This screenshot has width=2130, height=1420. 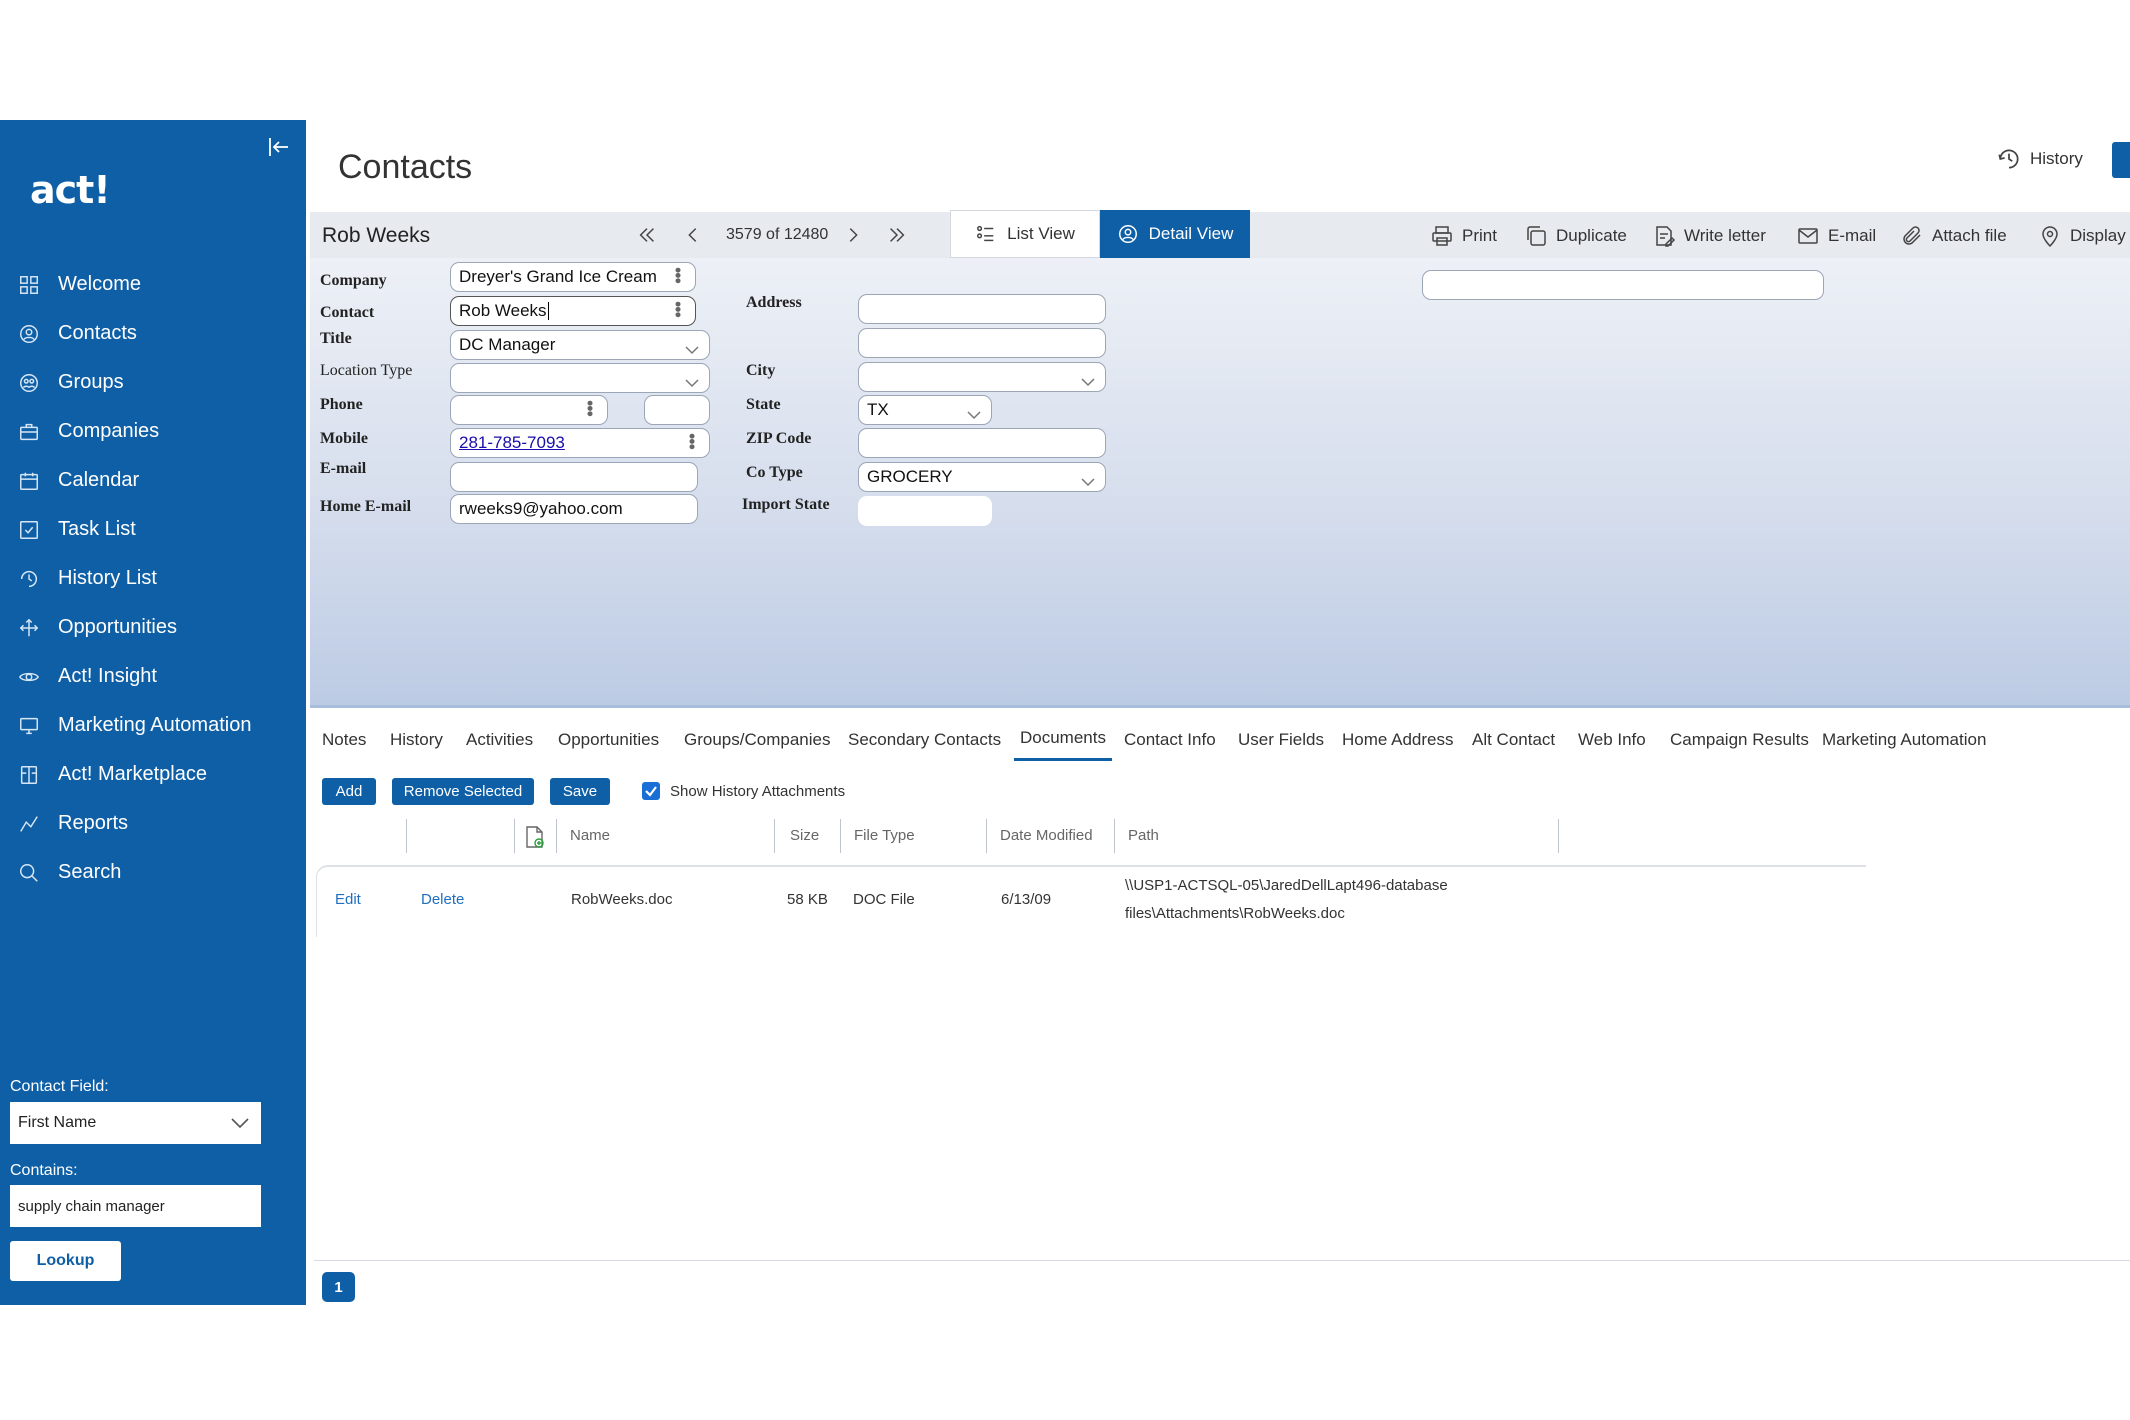 I want to click on sidebar-item-label: Groups, so click(x=91, y=382).